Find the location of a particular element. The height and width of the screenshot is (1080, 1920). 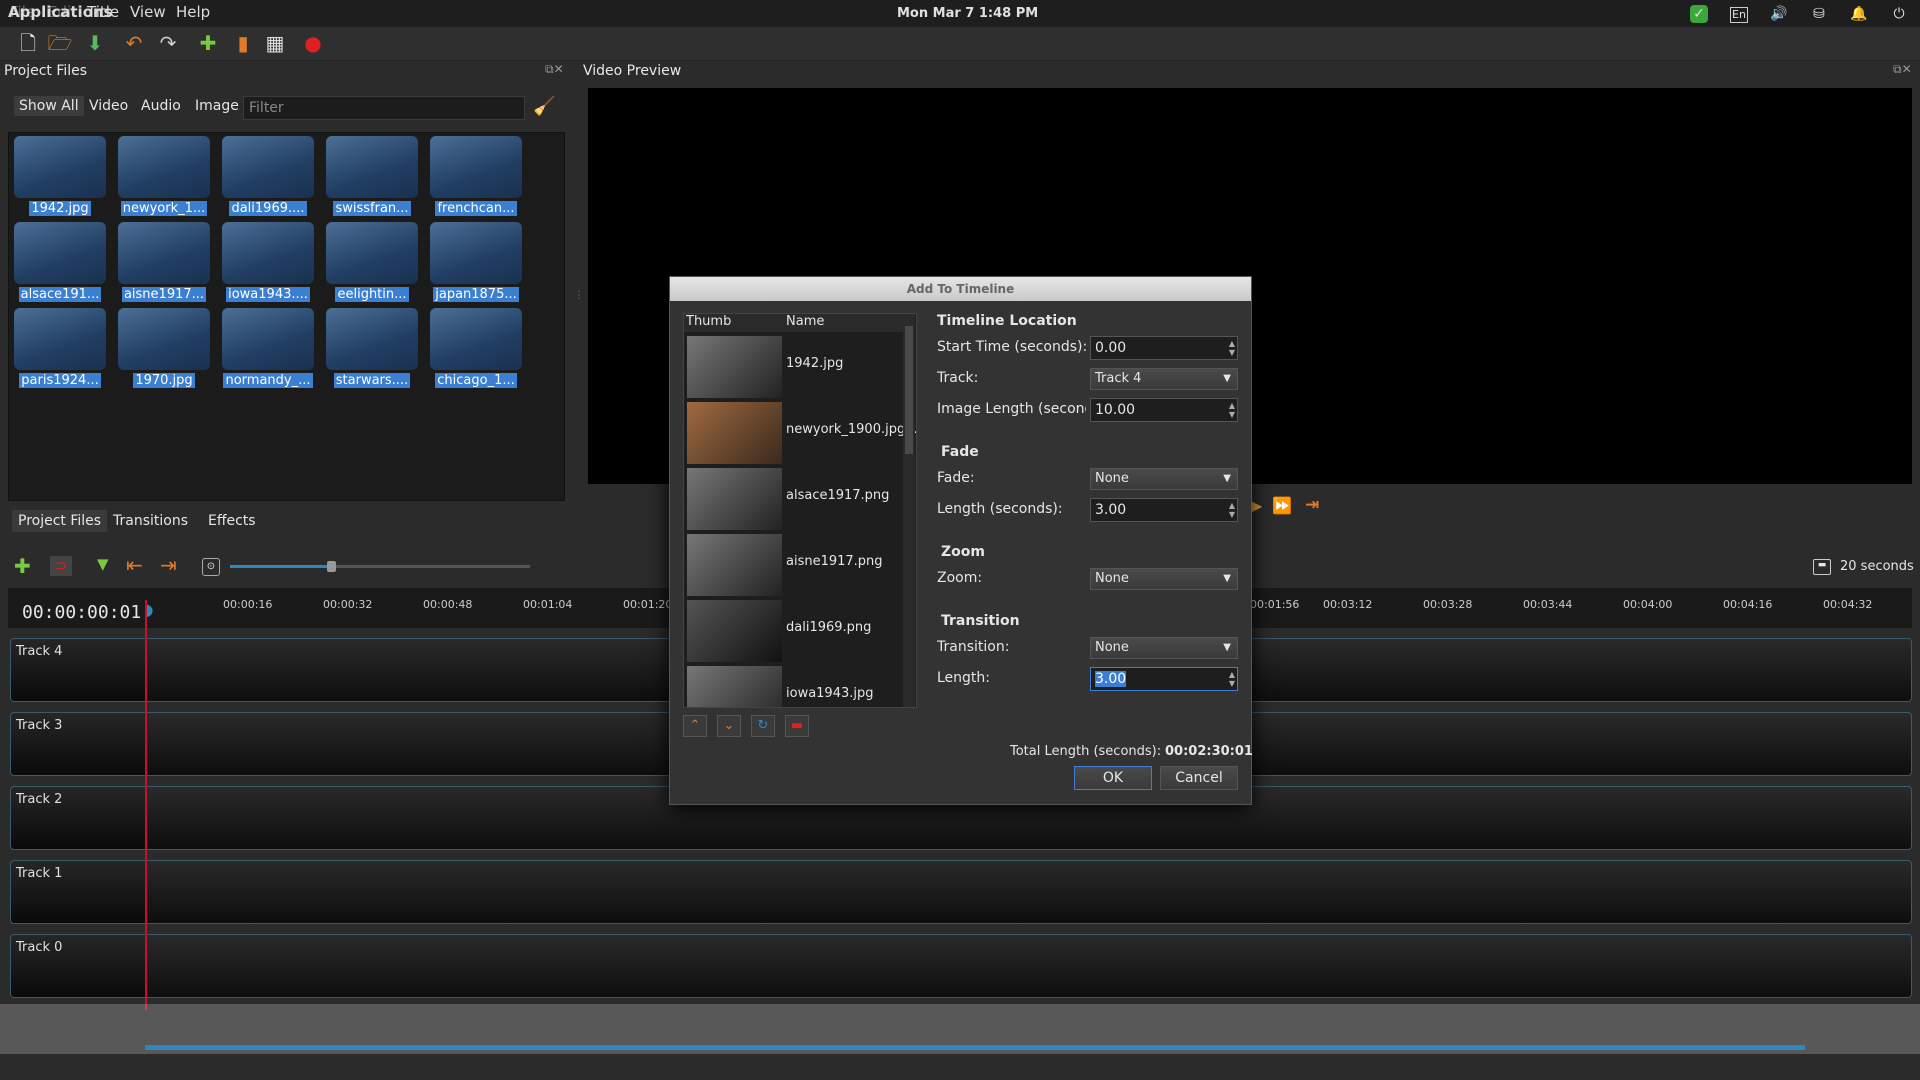

cancel-button: Cancel is located at coordinates (1199, 778).